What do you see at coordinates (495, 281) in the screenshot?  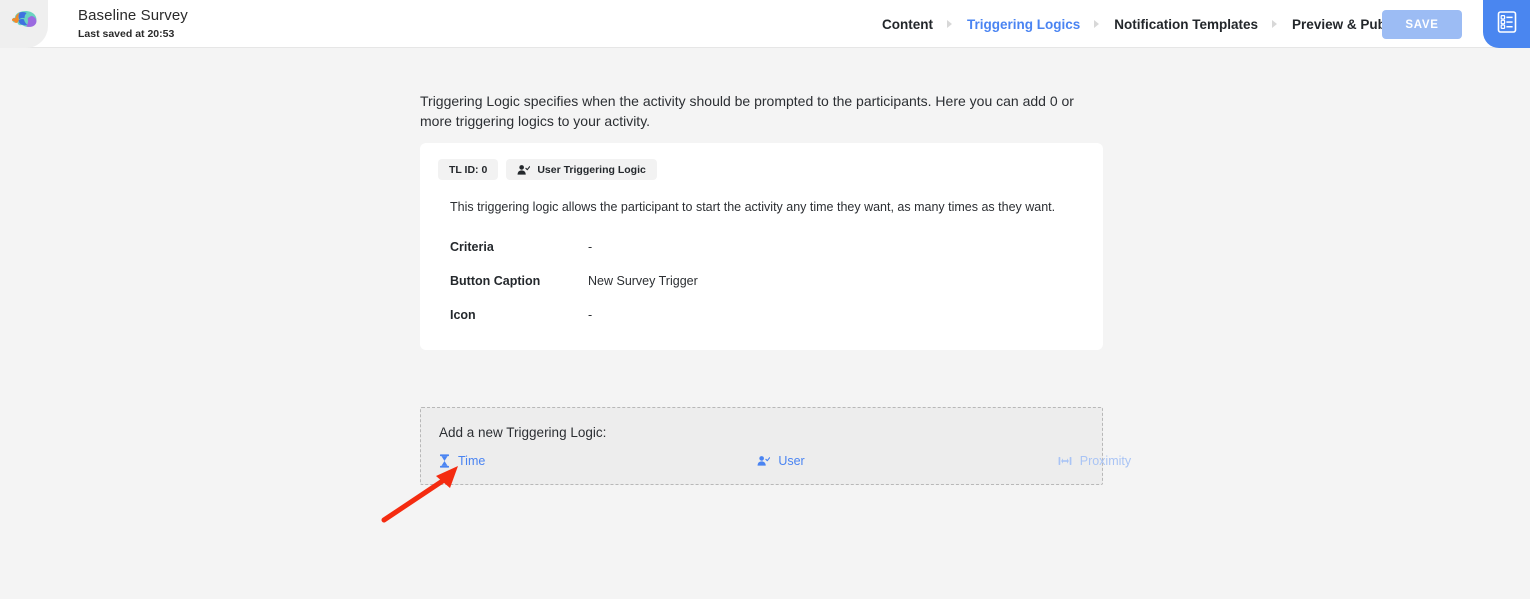 I see `property-label: Button Caption` at bounding box center [495, 281].